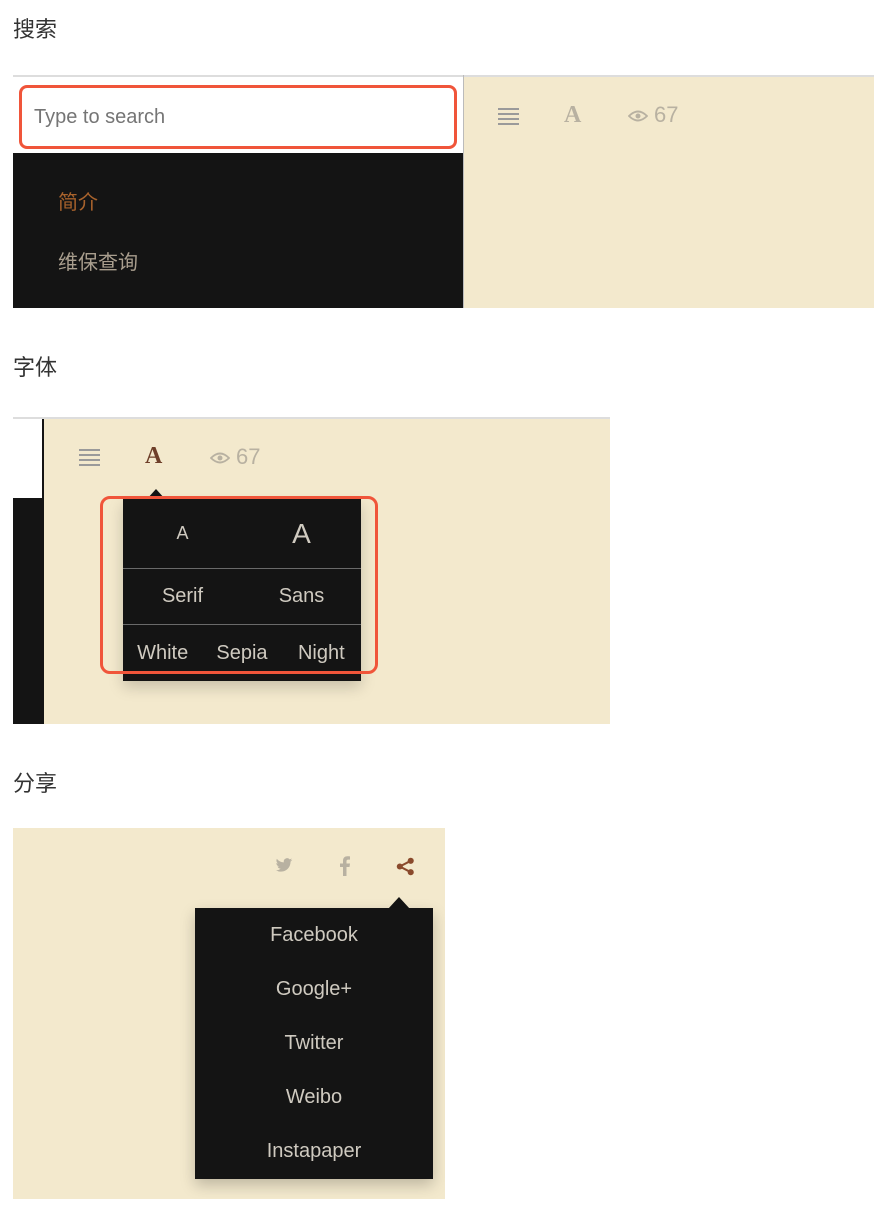 This screenshot has height=1206, width=891. I want to click on sidebar: 简介 维保查询, so click(238, 191).